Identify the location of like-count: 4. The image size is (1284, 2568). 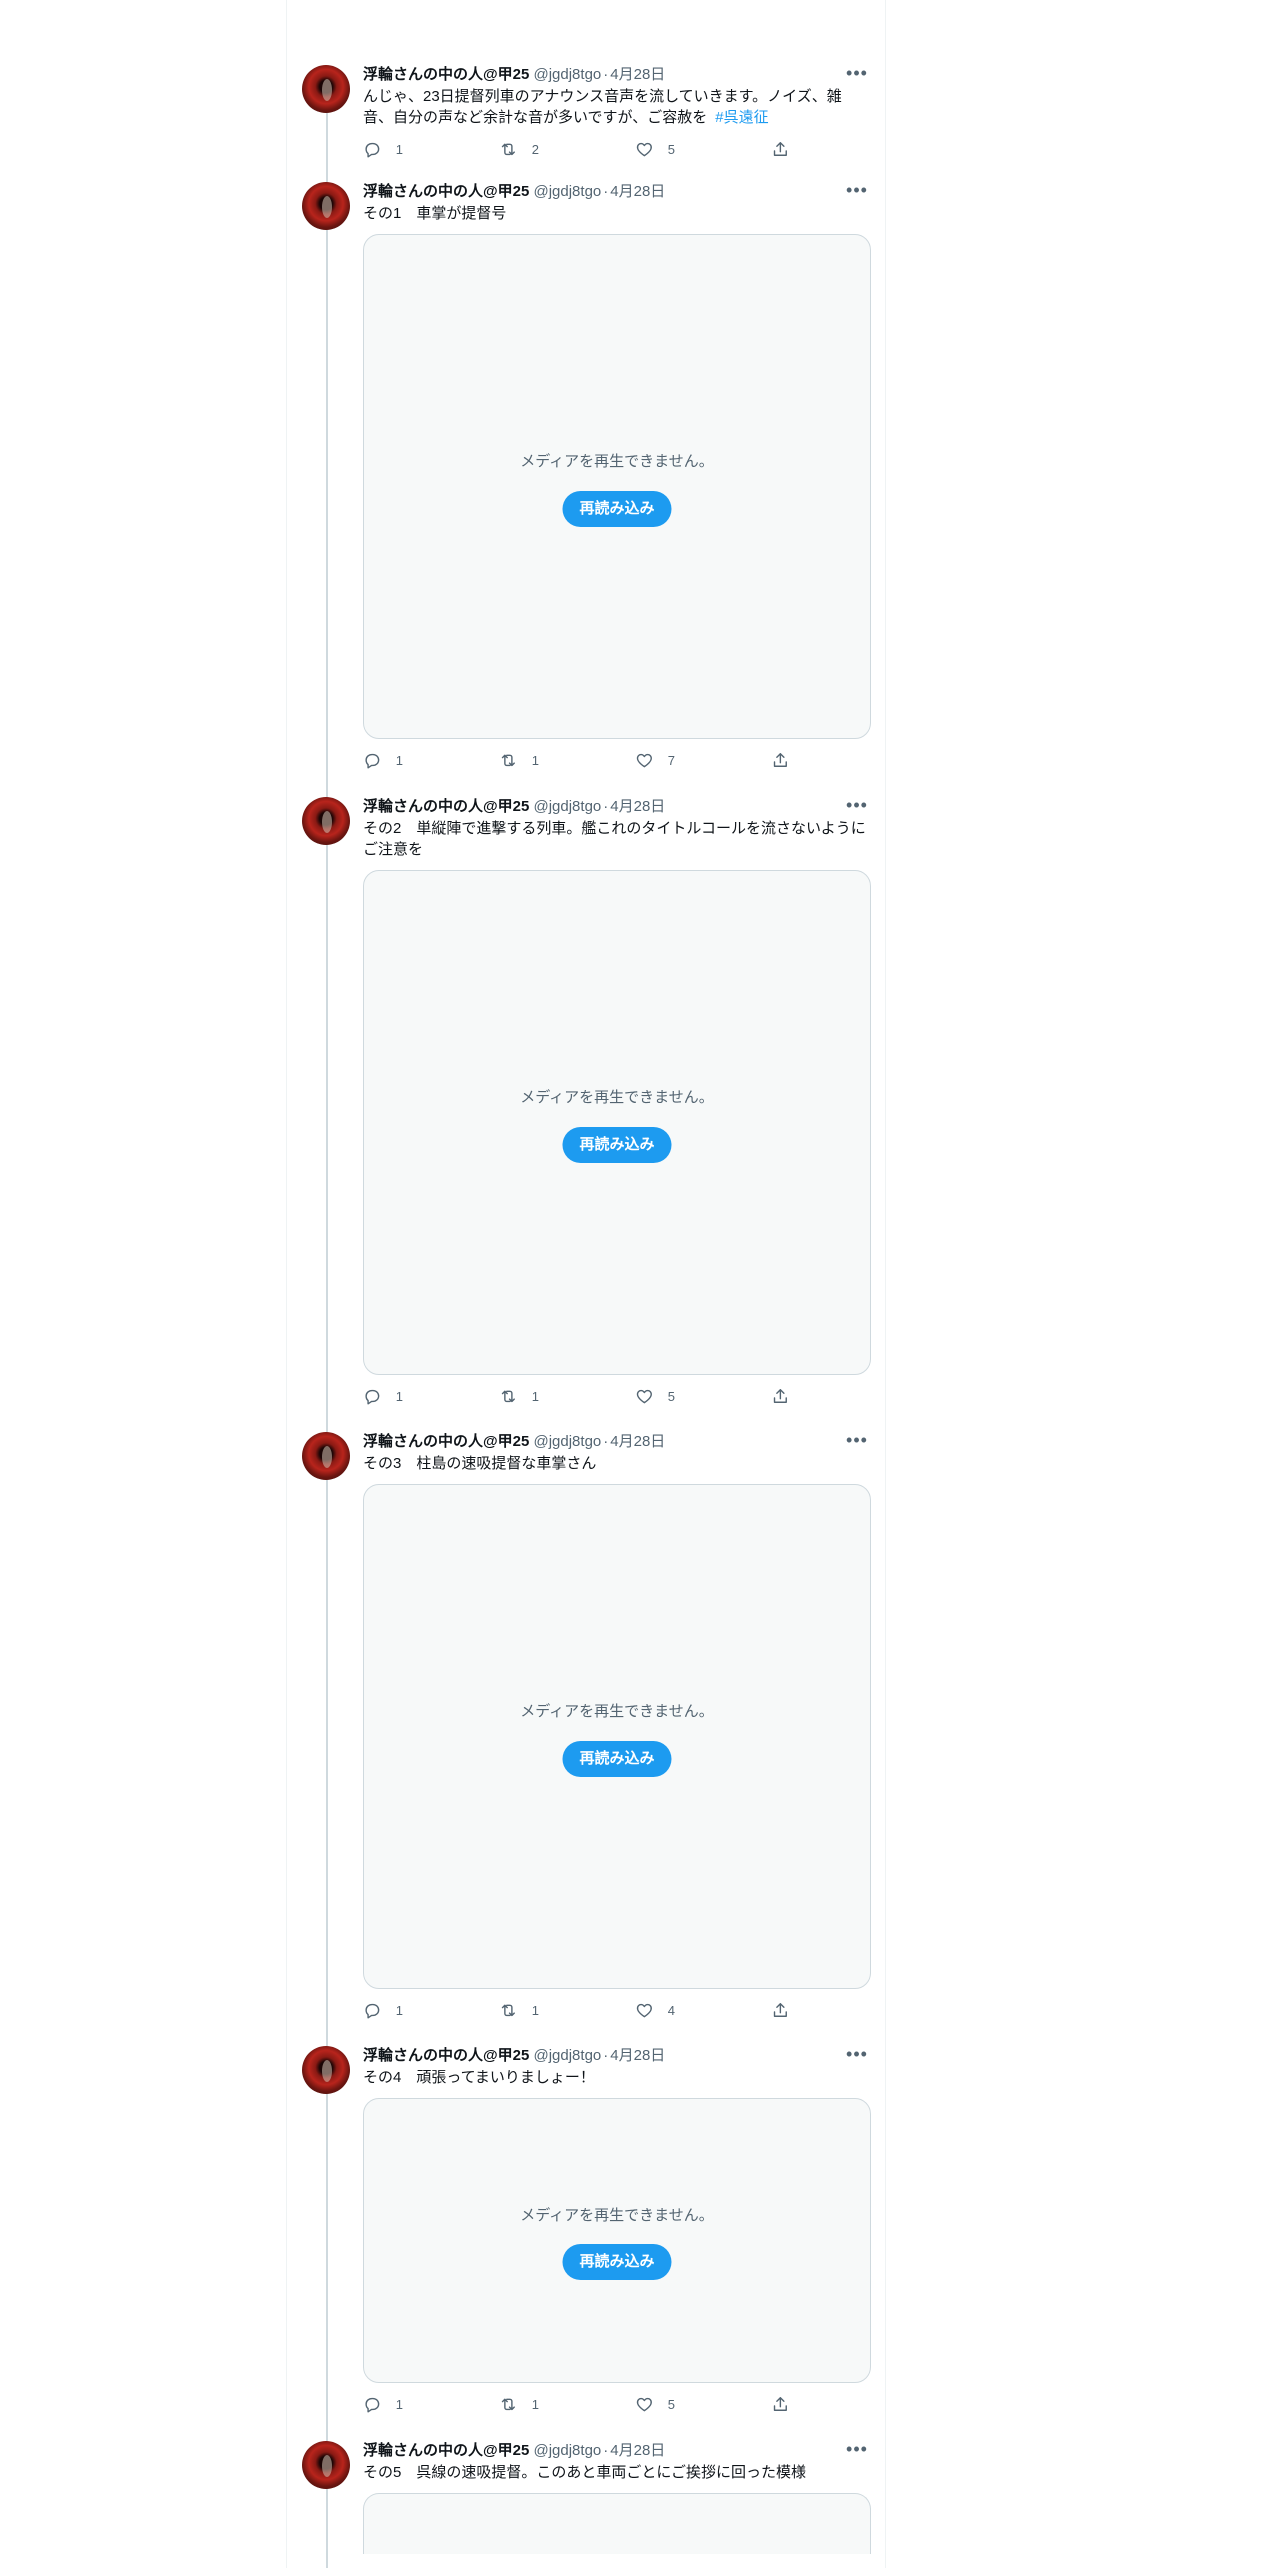
(671, 2010).